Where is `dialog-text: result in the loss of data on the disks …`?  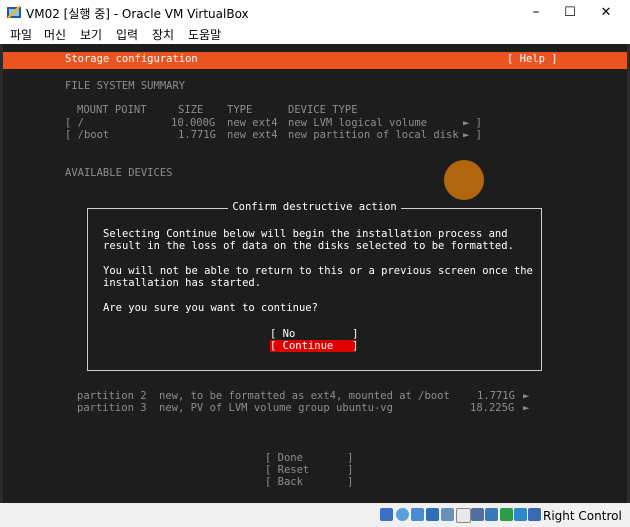 dialog-text: result in the loss of data on the disks … is located at coordinates (308, 246).